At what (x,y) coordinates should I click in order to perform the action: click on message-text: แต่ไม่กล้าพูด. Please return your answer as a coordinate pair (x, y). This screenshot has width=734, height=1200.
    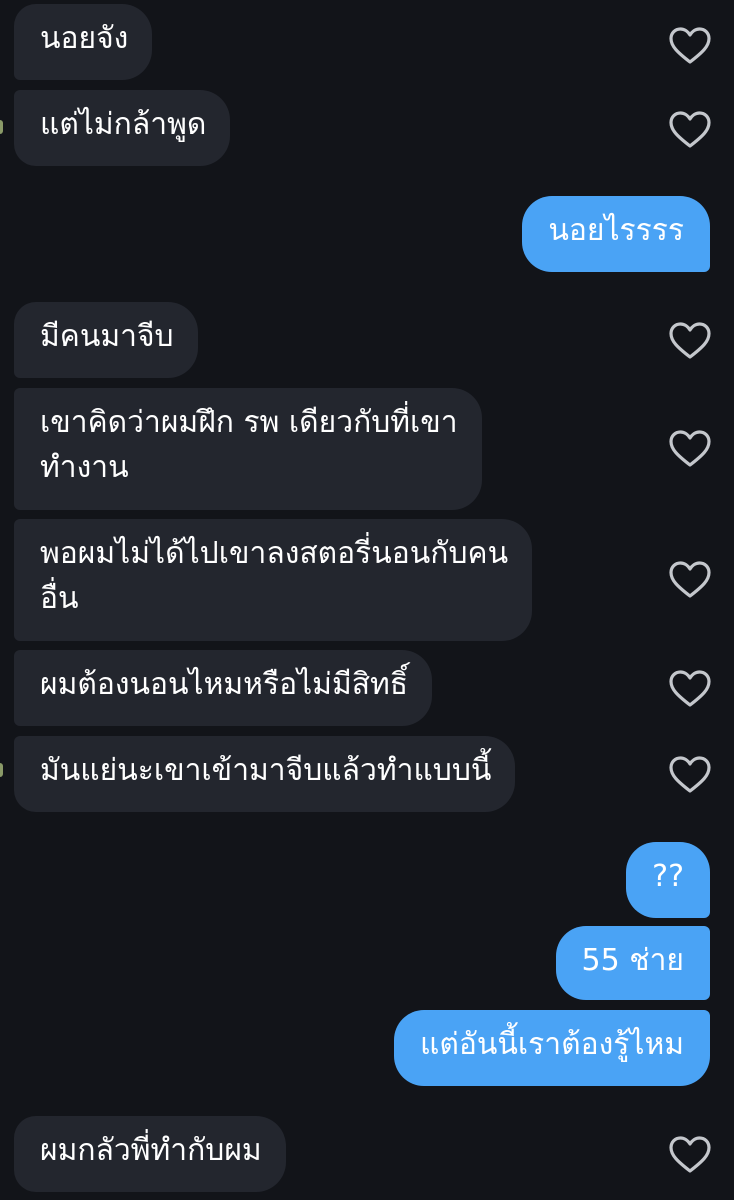
    Looking at the image, I should click on (123, 124).